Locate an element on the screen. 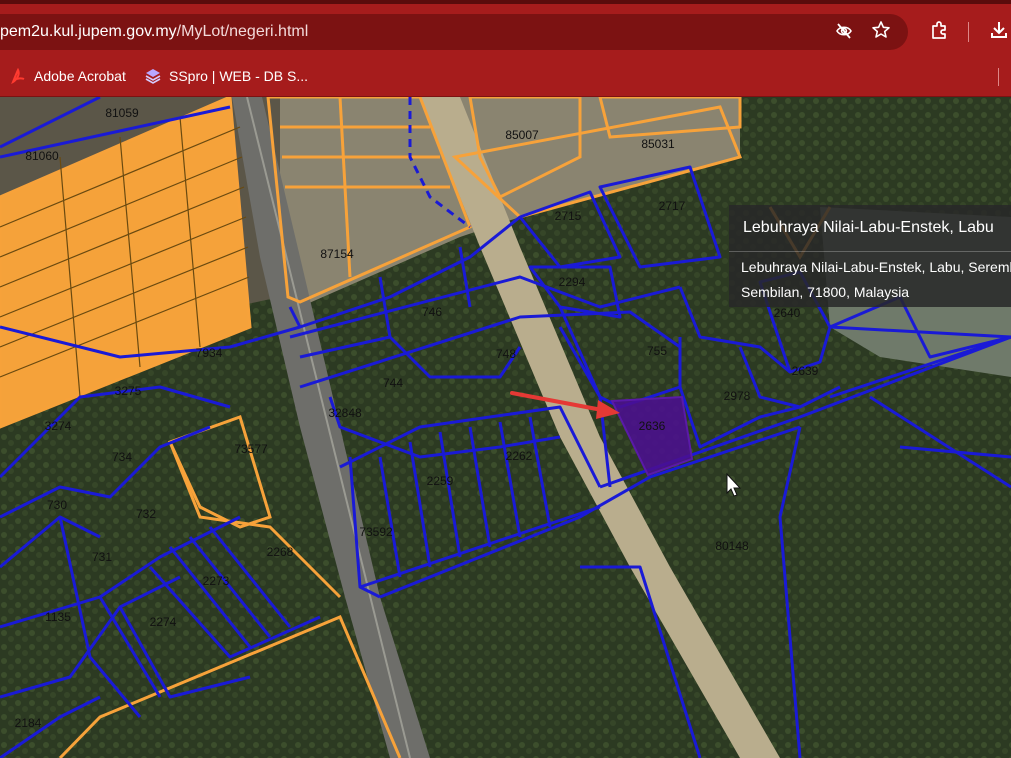 The width and height of the screenshot is (1011, 758). lot-label-80148: 80148 is located at coordinates (732, 546).